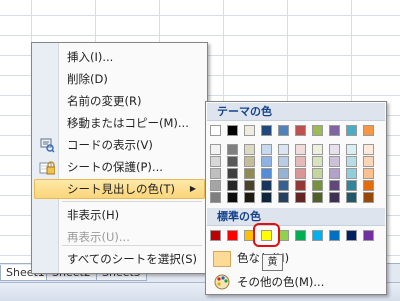 The height and width of the screenshot is (301, 400). What do you see at coordinates (192, 188) in the screenshot?
I see `submenu-arrow-icon: ▶` at bounding box center [192, 188].